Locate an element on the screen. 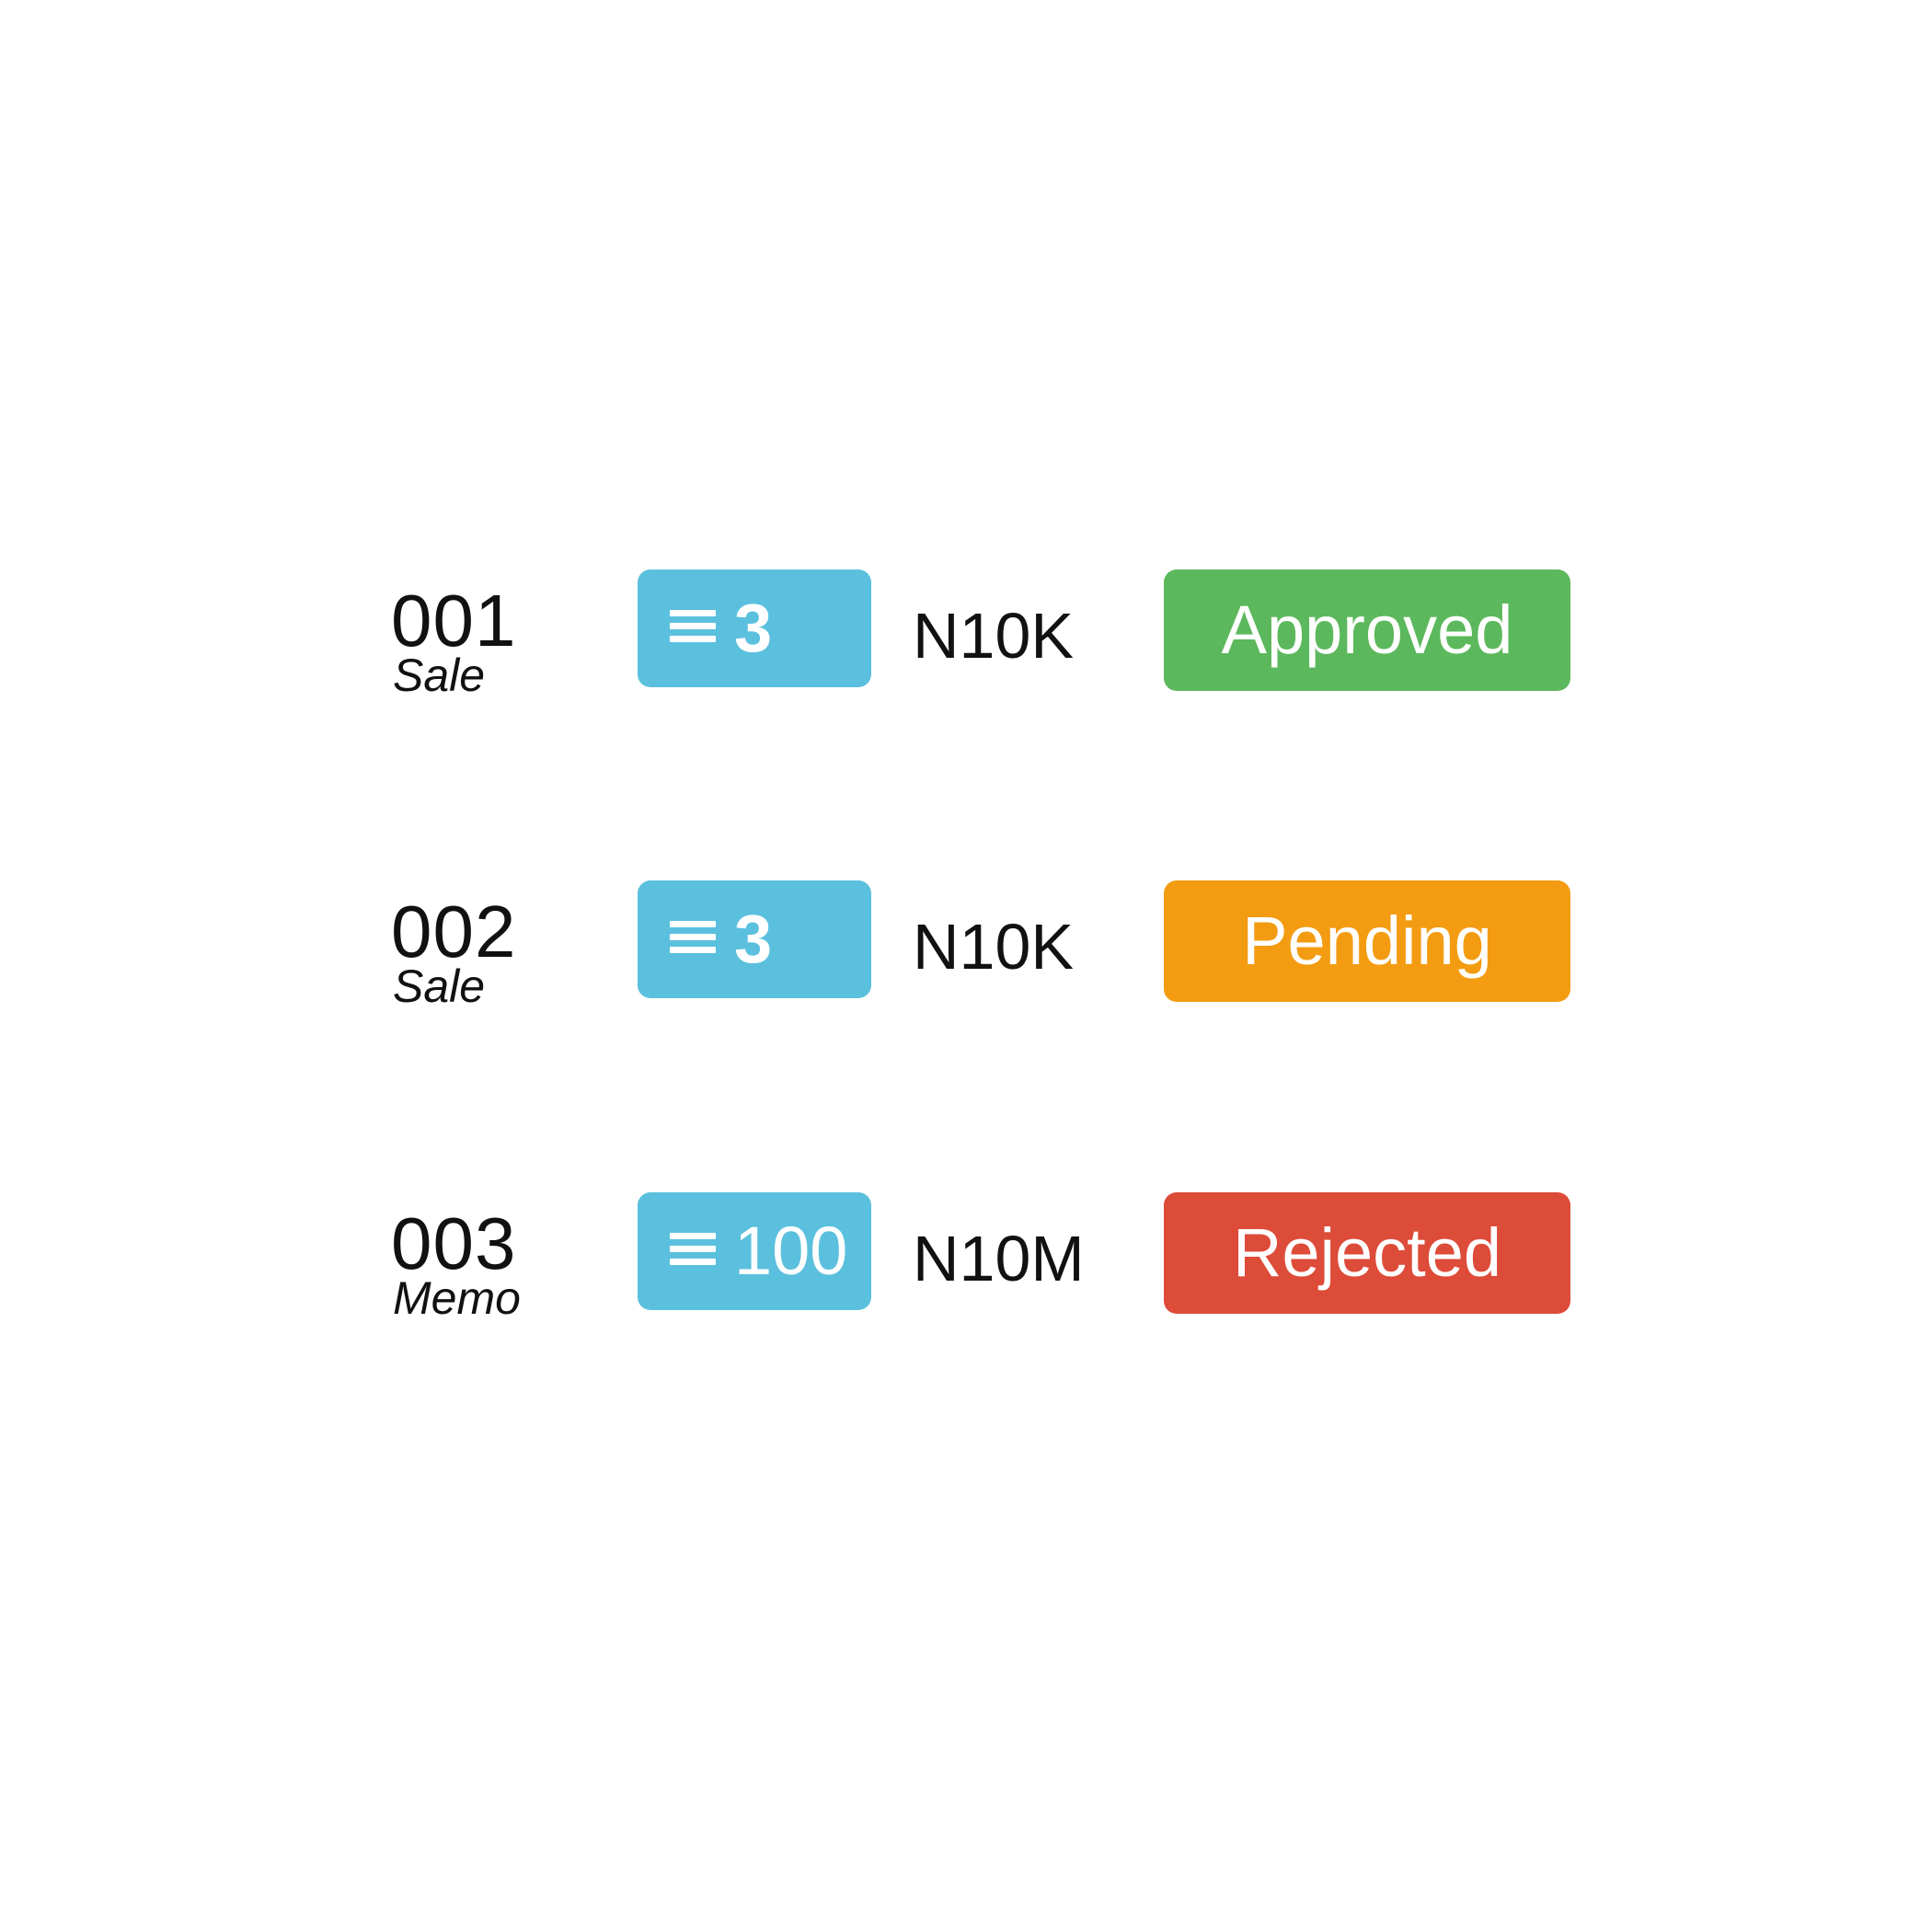 The width and height of the screenshot is (1932, 1932). quantity-value: 100 is located at coordinates (791, 1251).